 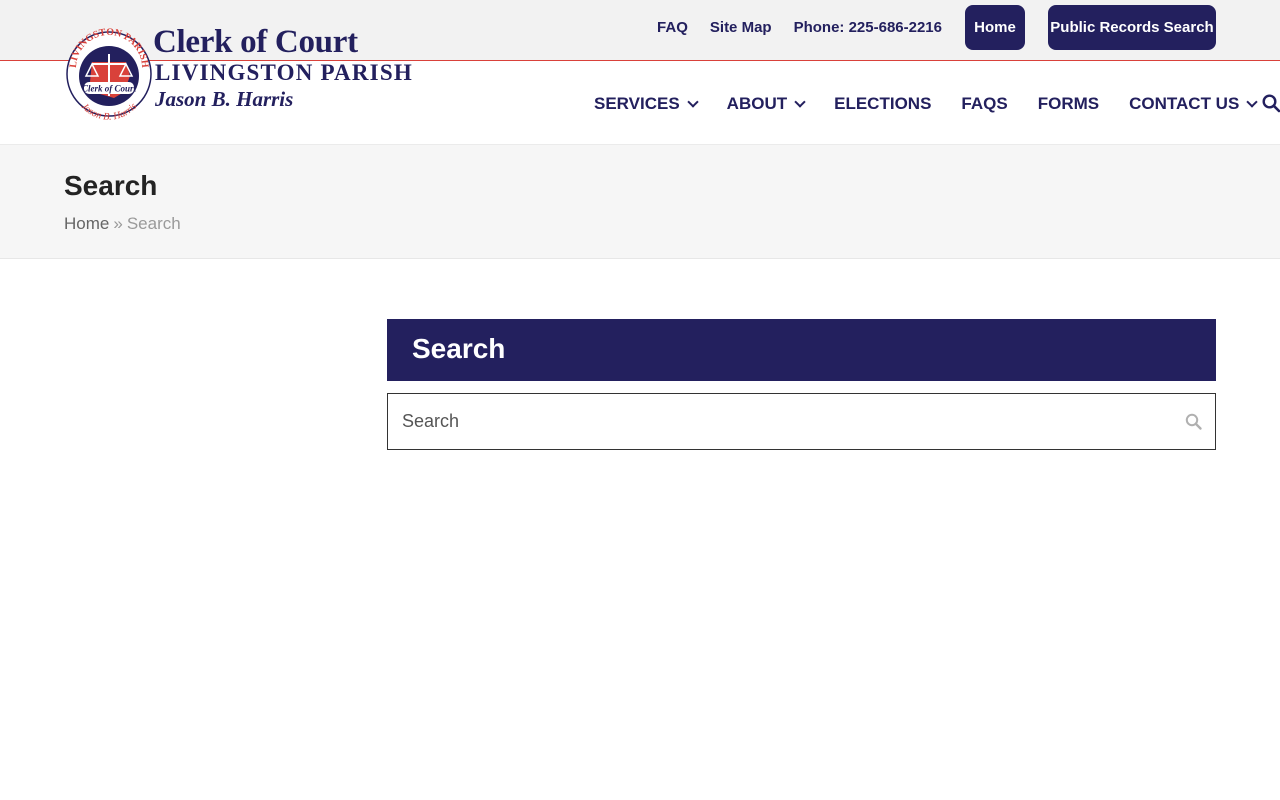 I want to click on nav-item-contact-us: CONTACT US, so click(x=1193, y=104).